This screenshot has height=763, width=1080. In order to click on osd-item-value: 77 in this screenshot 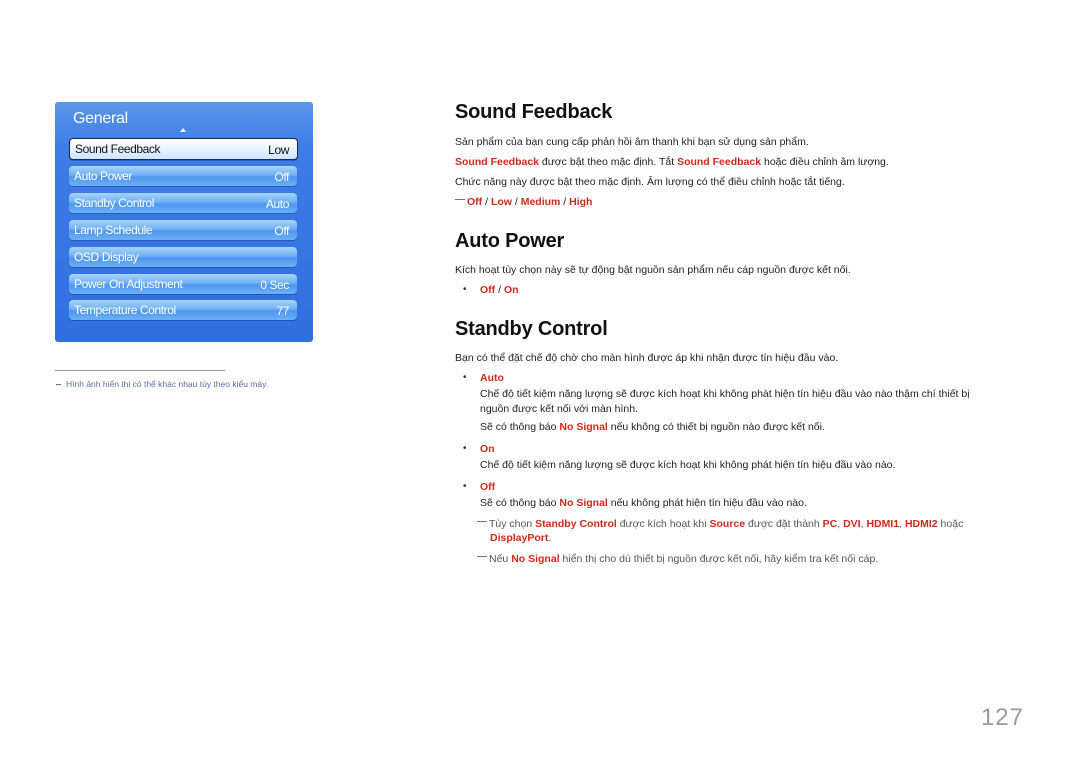, I will do `click(282, 311)`.